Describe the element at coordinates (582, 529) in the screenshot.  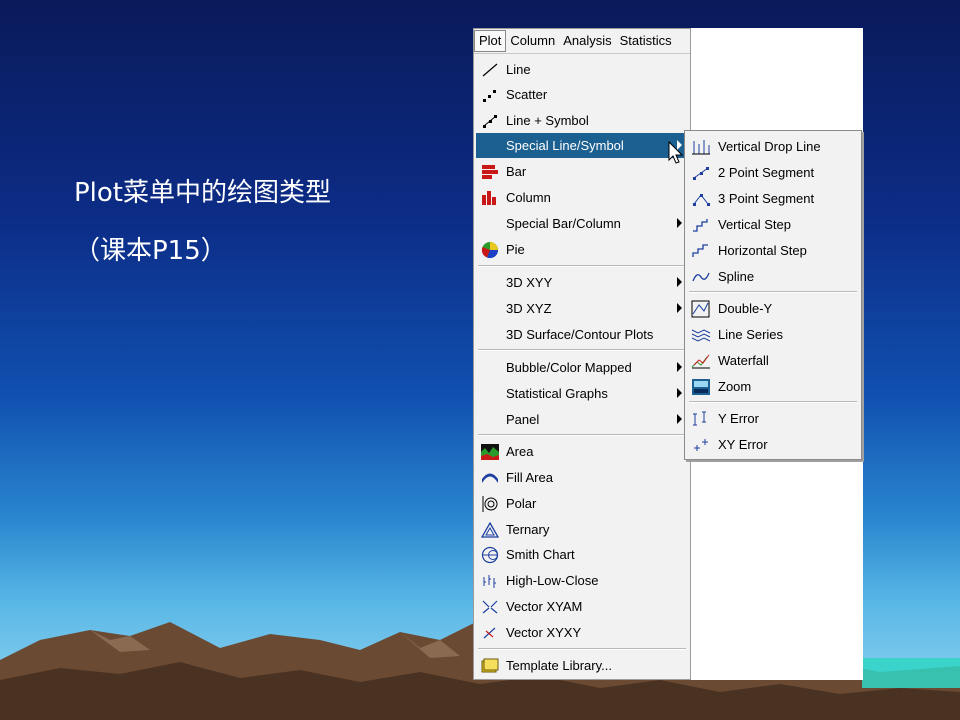
I see `menu-item-ternary: Ternary` at that location.